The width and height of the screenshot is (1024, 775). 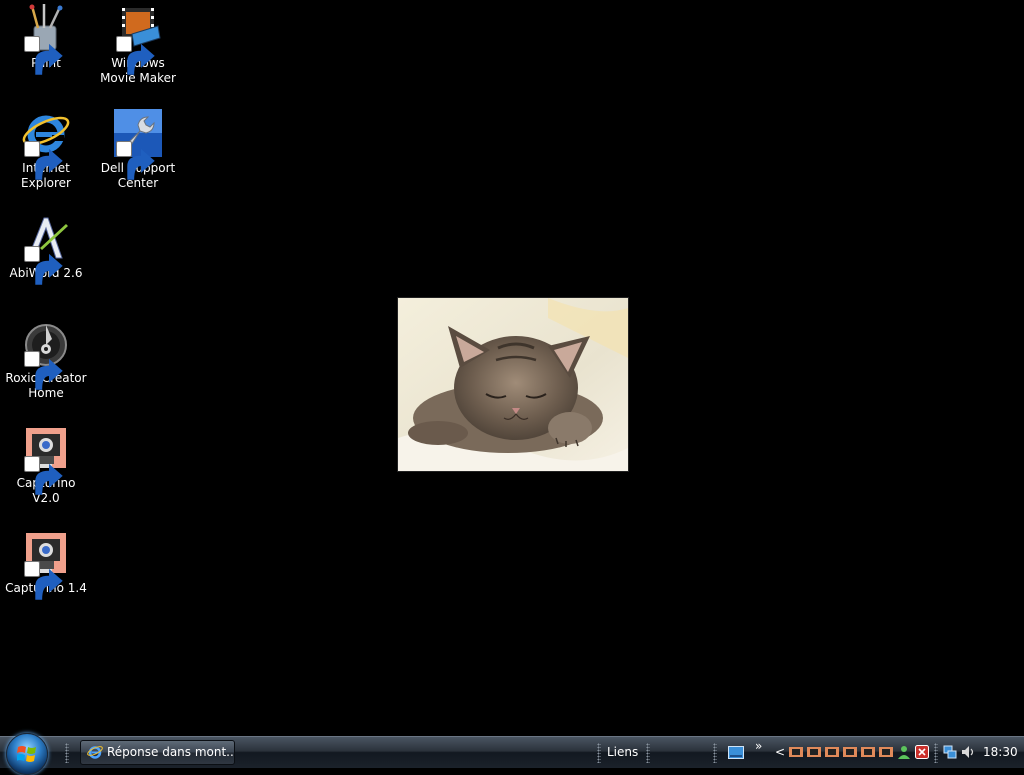 I want to click on desktop-icon-movie-maker: Windows Movie Maker, so click(x=138, y=44).